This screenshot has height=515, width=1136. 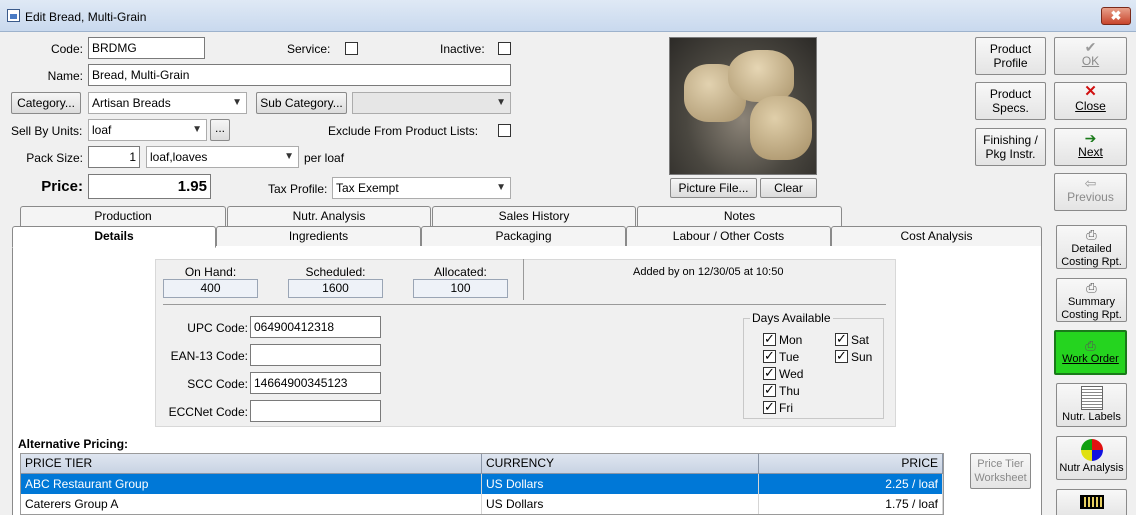 I want to click on eccnet-input, so click(x=315, y=411).